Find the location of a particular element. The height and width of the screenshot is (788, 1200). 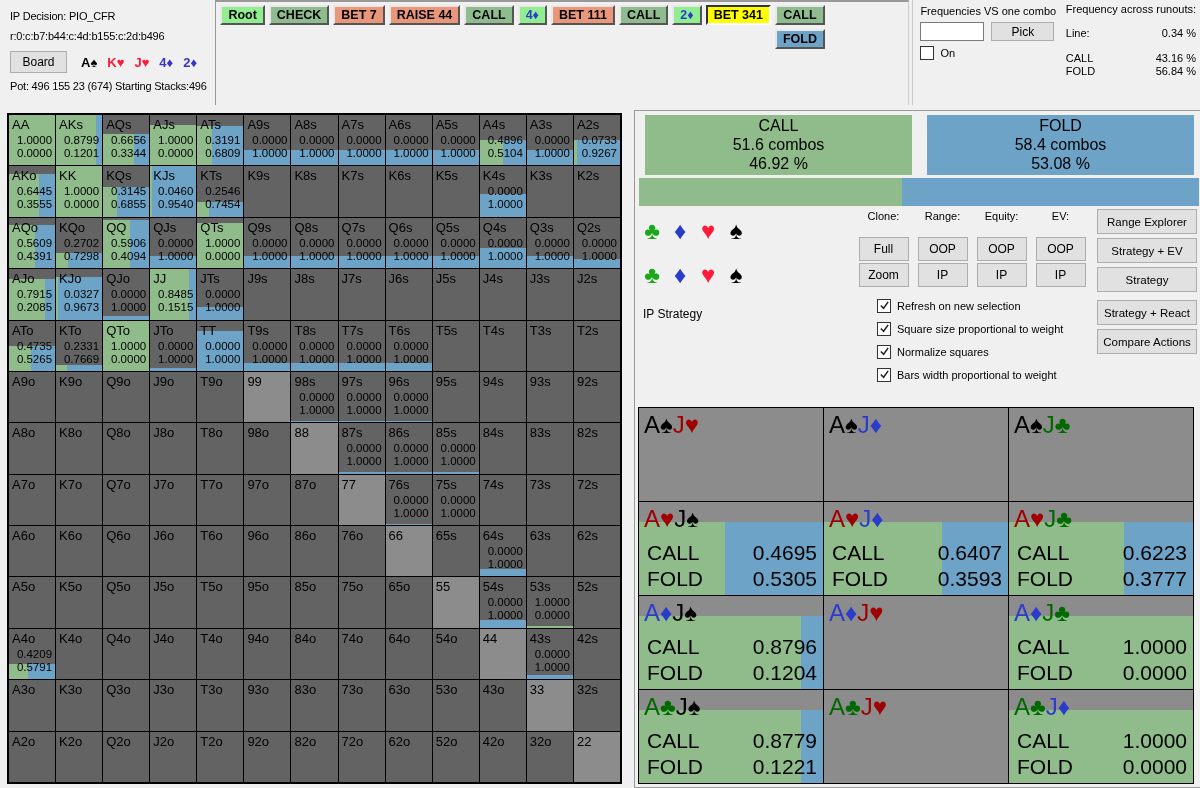

hand-cell: 84o is located at coordinates (314, 654).